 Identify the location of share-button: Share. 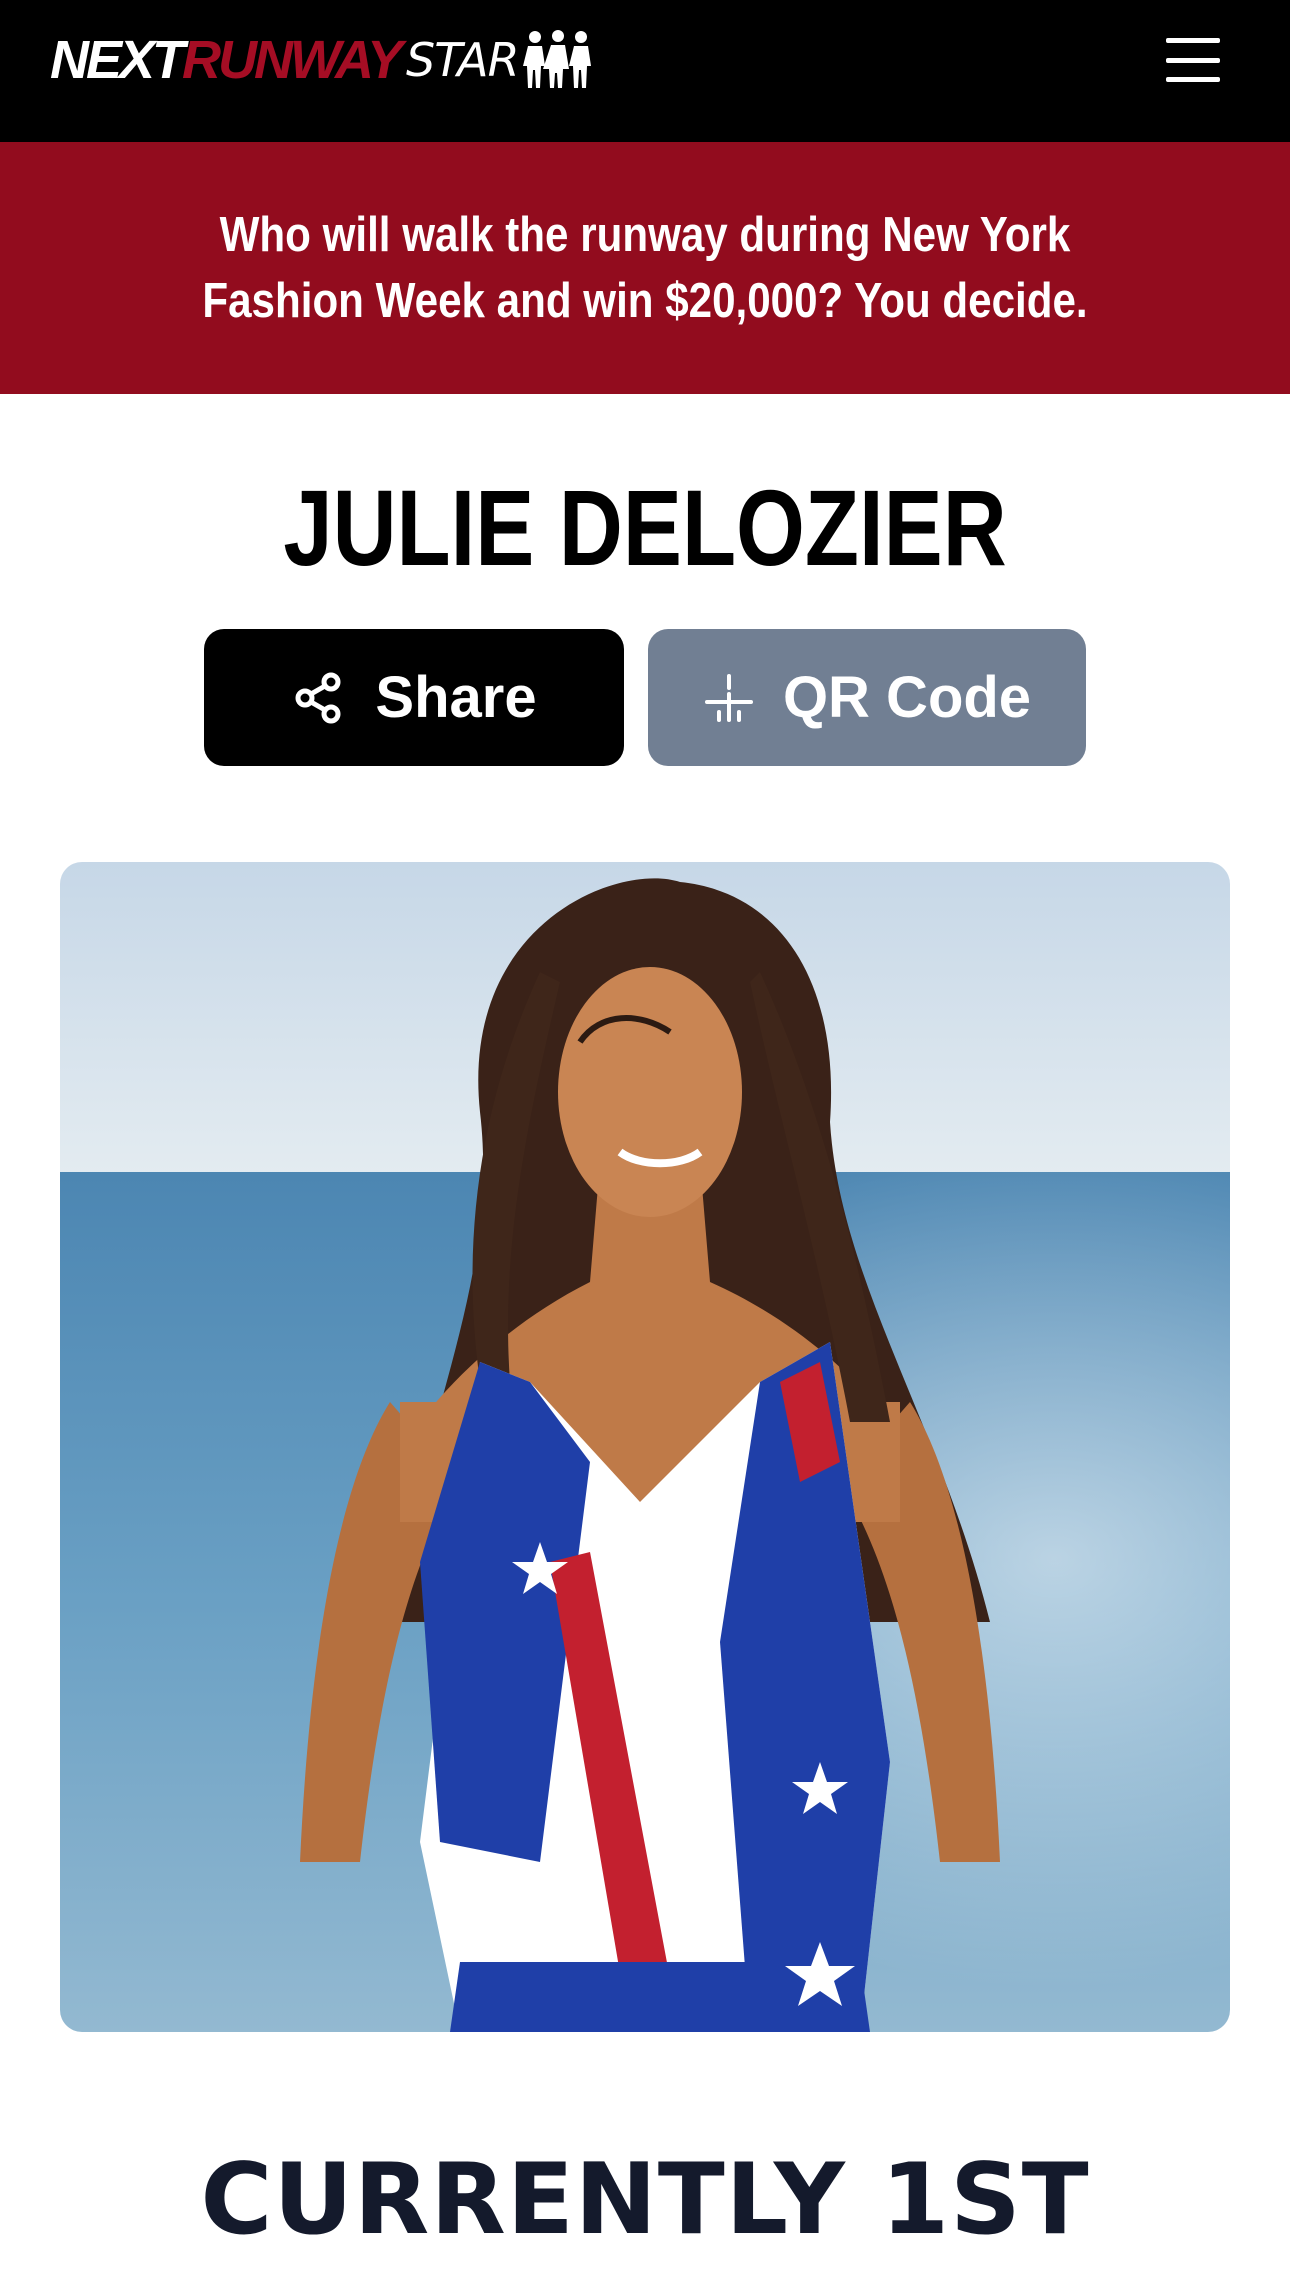
(414, 697).